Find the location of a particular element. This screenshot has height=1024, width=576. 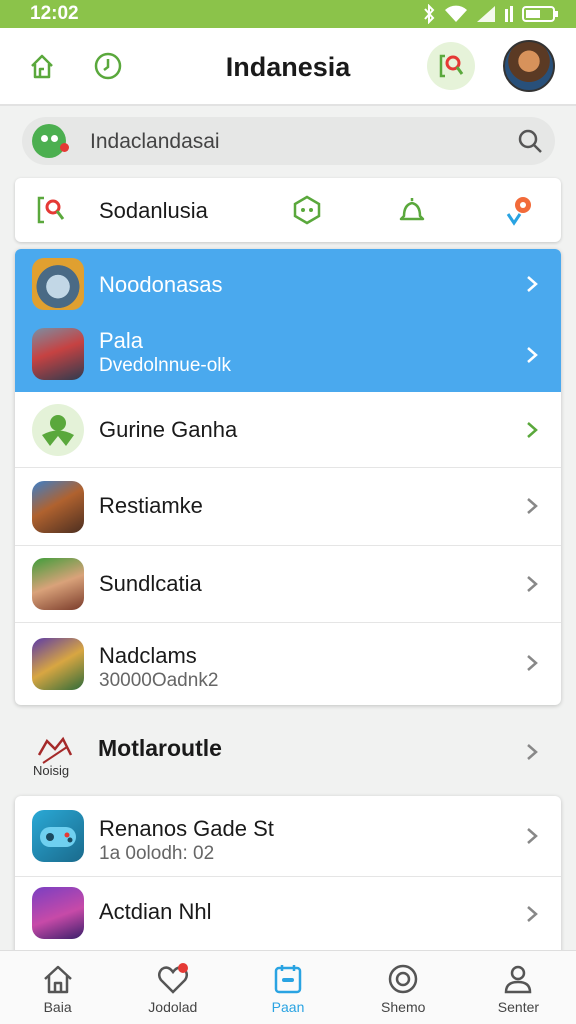

list-item-subtitle: Dvedolnnue-olk is located at coordinates (165, 365).